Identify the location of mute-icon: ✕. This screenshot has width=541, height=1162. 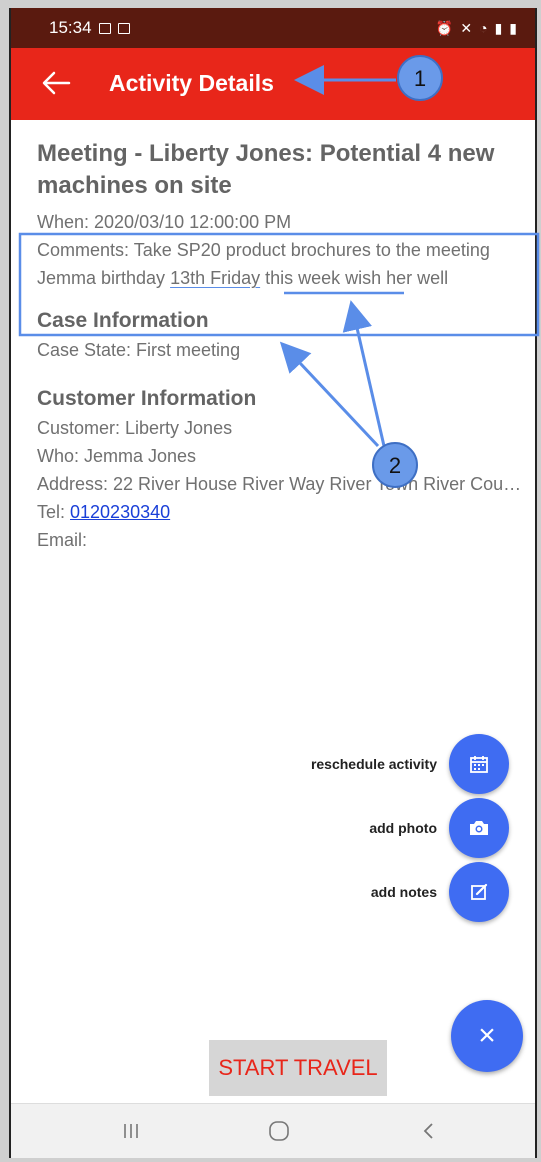
(466, 27).